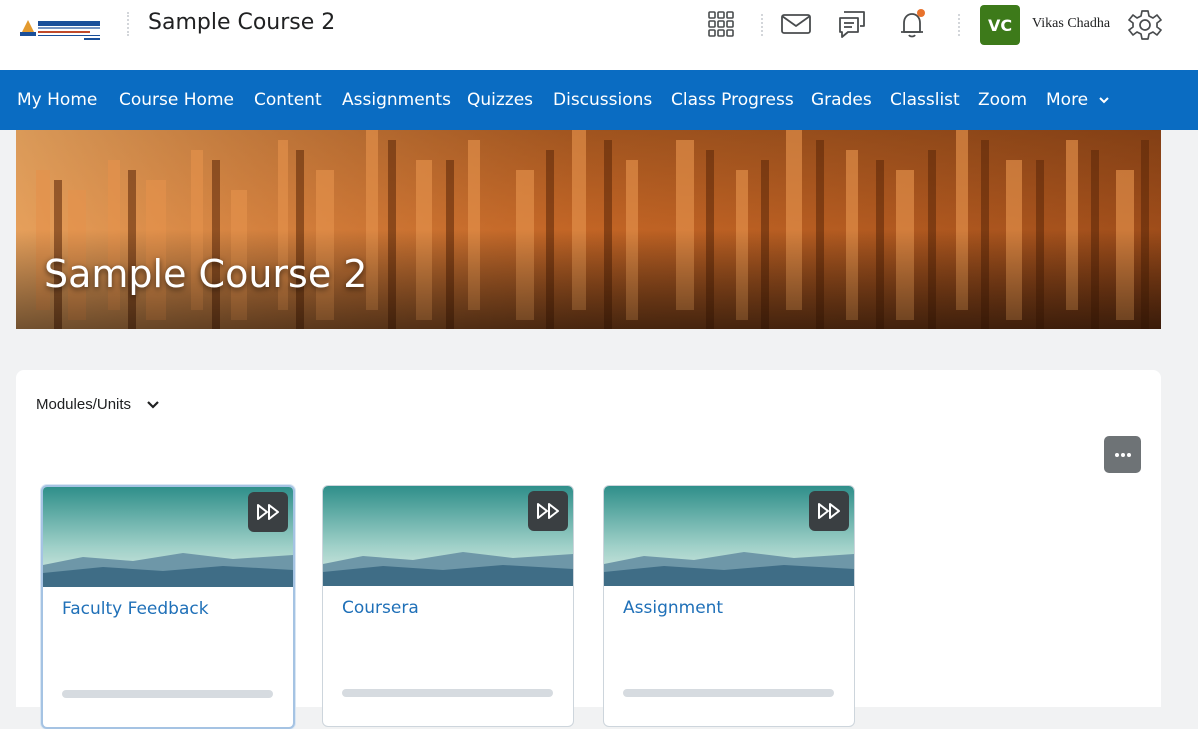 The height and width of the screenshot is (729, 1198). Describe the element at coordinates (288, 100) in the screenshot. I see `nav-content: Content` at that location.